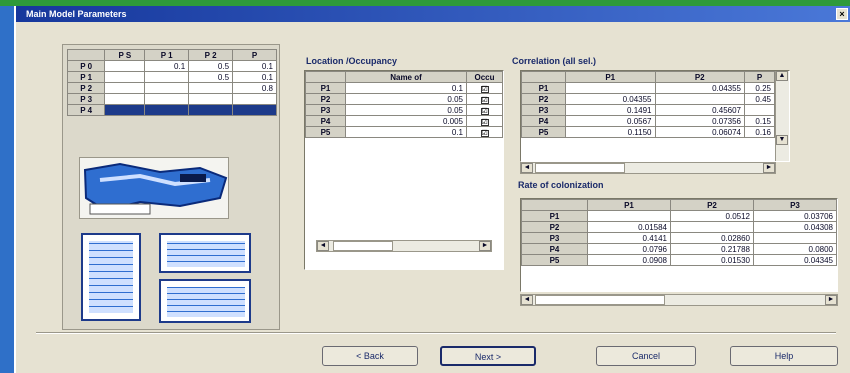 The width and height of the screenshot is (850, 373). Describe the element at coordinates (795, 249) in the screenshot. I see `rate-cell: 0.0800` at that location.